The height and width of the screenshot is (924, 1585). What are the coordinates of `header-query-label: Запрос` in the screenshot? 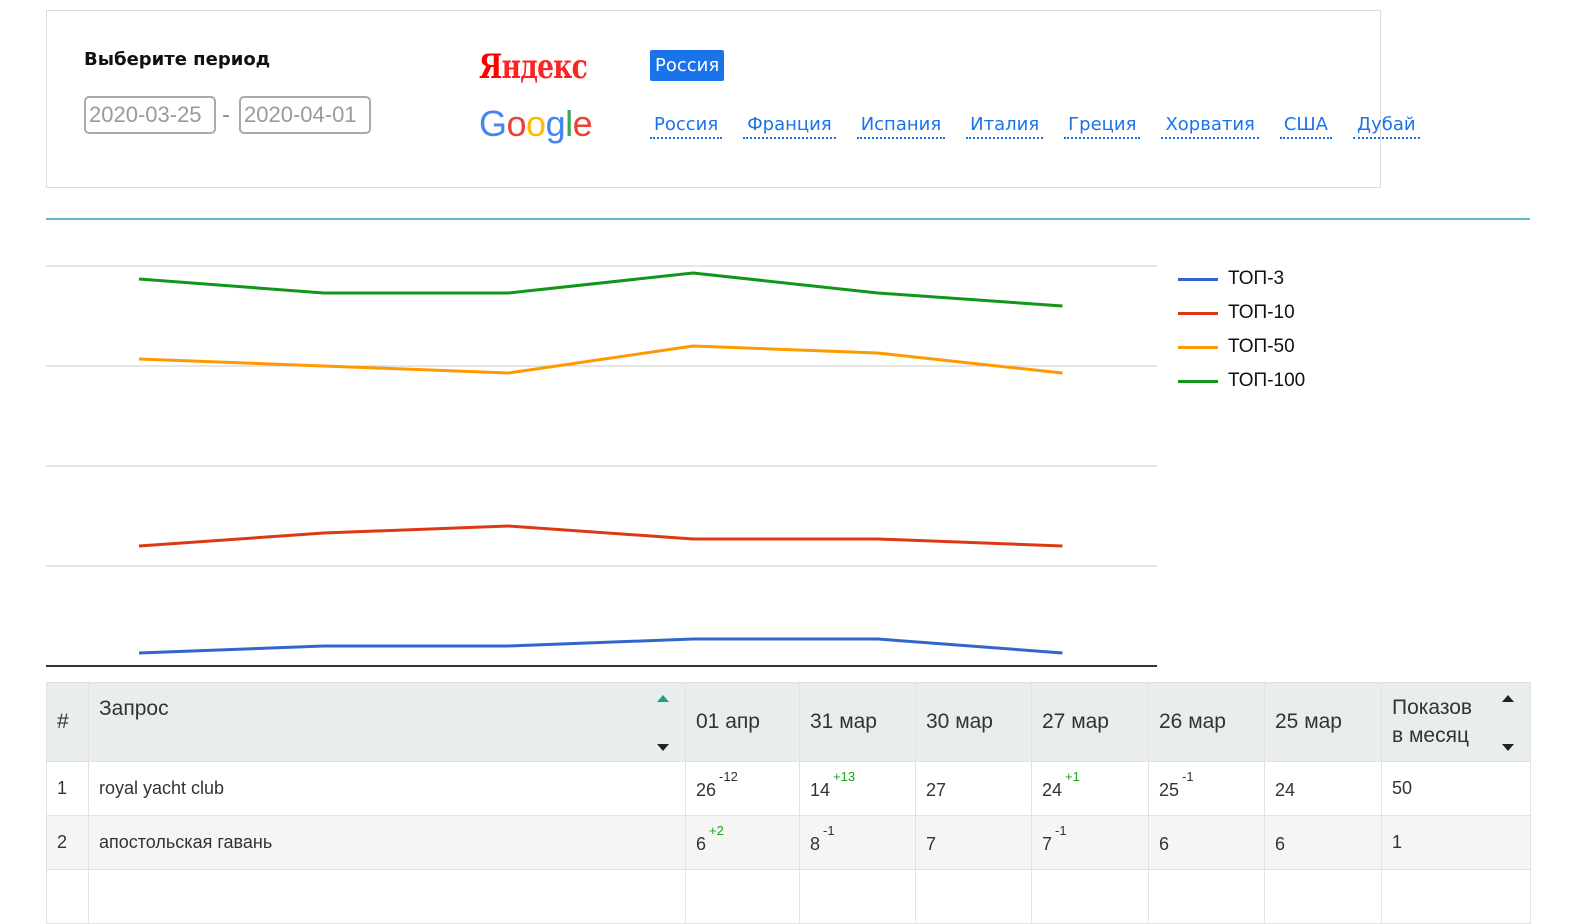 It's located at (134, 708).